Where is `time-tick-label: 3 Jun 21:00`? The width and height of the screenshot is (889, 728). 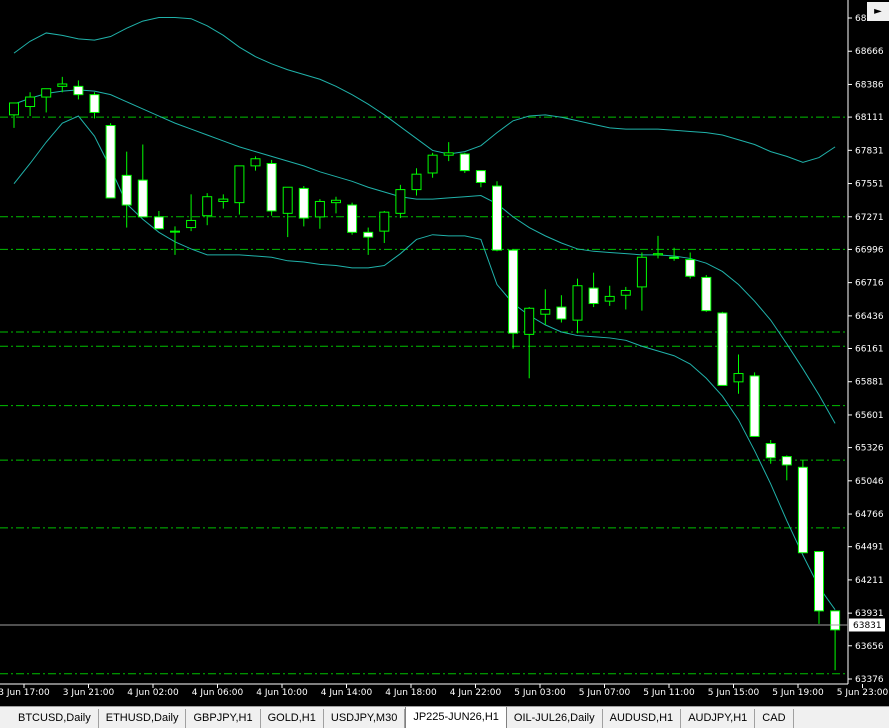
time-tick-label: 3 Jun 21:00 is located at coordinates (89, 693).